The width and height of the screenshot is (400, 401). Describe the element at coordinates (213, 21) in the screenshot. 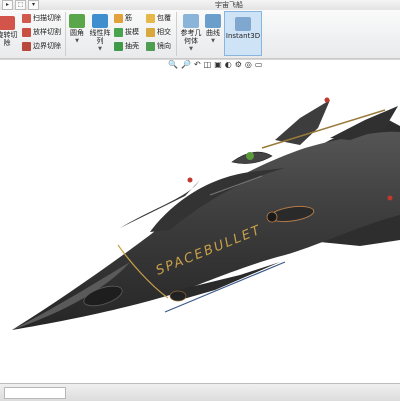

I see `curves-icon` at that location.